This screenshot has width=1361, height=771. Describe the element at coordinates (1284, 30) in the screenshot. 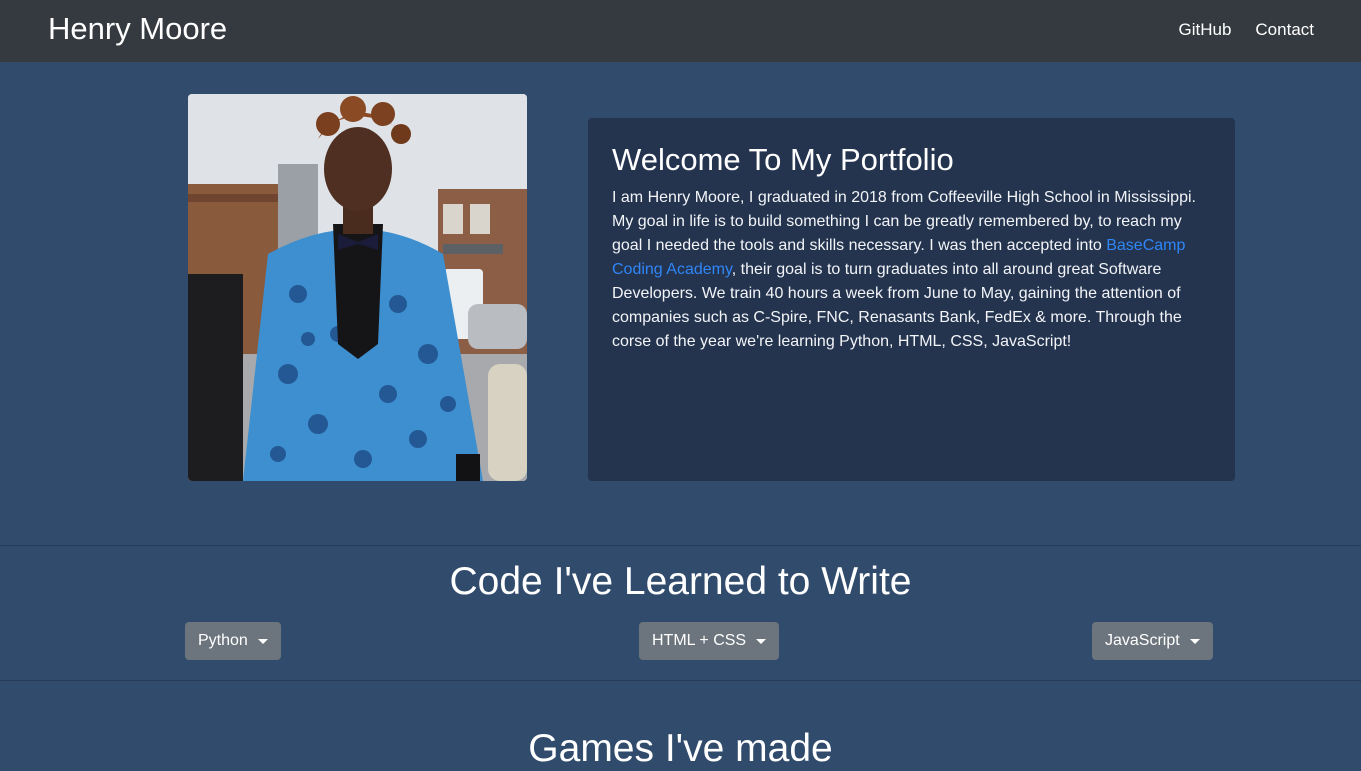

I see `nav-link-contact: Contact` at that location.